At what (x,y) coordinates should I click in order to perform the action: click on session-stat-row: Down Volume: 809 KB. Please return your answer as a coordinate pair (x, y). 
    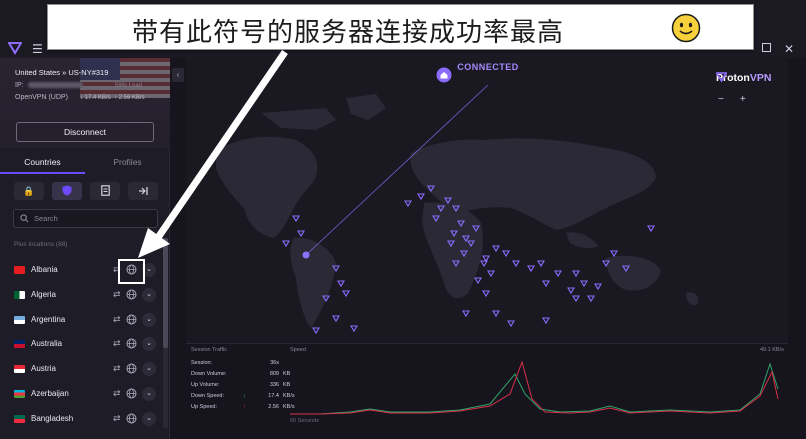
    Looking at the image, I should click on (241, 376).